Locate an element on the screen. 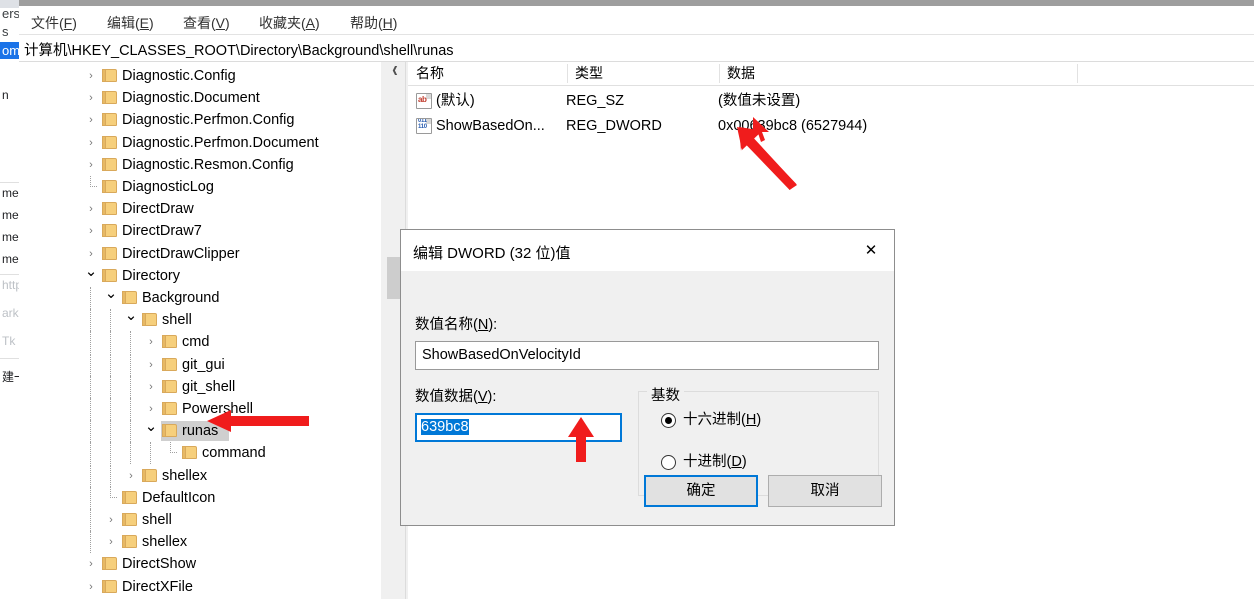 This screenshot has height=599, width=1254. tree-item-runas: ⌄ runas is located at coordinates (200, 431).